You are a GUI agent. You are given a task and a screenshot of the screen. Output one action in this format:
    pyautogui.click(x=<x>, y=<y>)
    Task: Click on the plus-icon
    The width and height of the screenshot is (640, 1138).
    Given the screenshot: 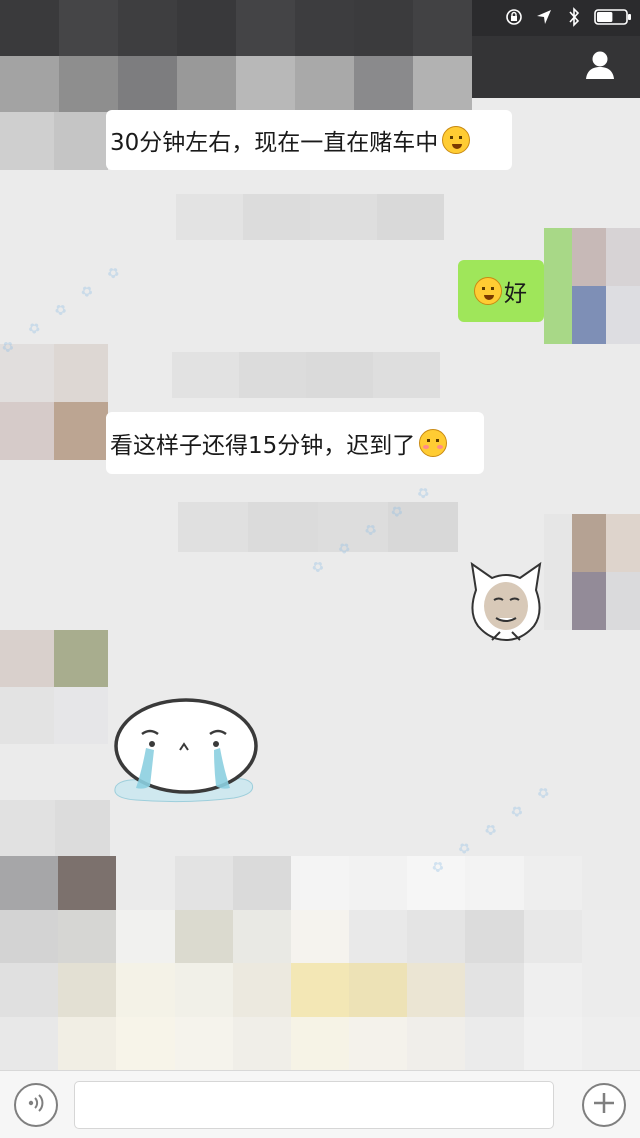 What is the action you would take?
    pyautogui.click(x=604, y=1105)
    